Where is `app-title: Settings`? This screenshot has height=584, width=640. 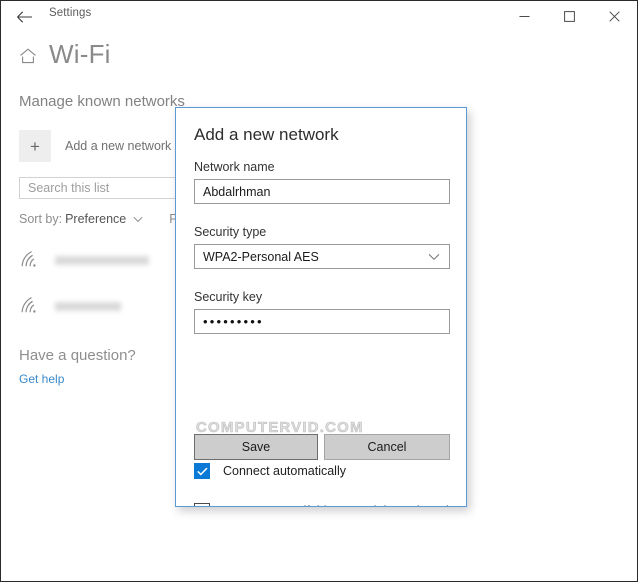 app-title: Settings is located at coordinates (70, 13).